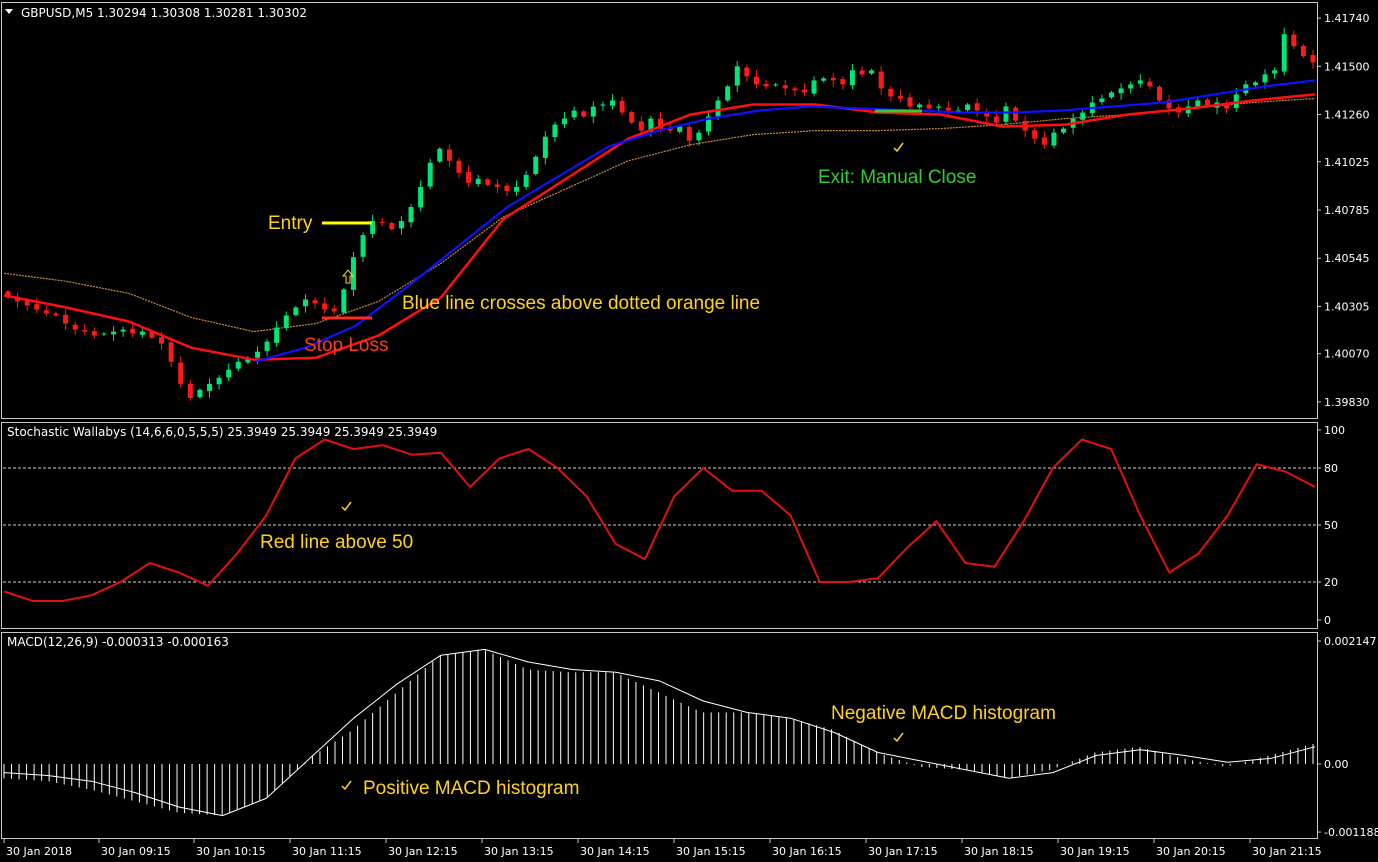 This screenshot has height=862, width=1378. Describe the element at coordinates (903, 851) in the screenshot. I see `time-tick-label: 30 Jan 17:15` at that location.